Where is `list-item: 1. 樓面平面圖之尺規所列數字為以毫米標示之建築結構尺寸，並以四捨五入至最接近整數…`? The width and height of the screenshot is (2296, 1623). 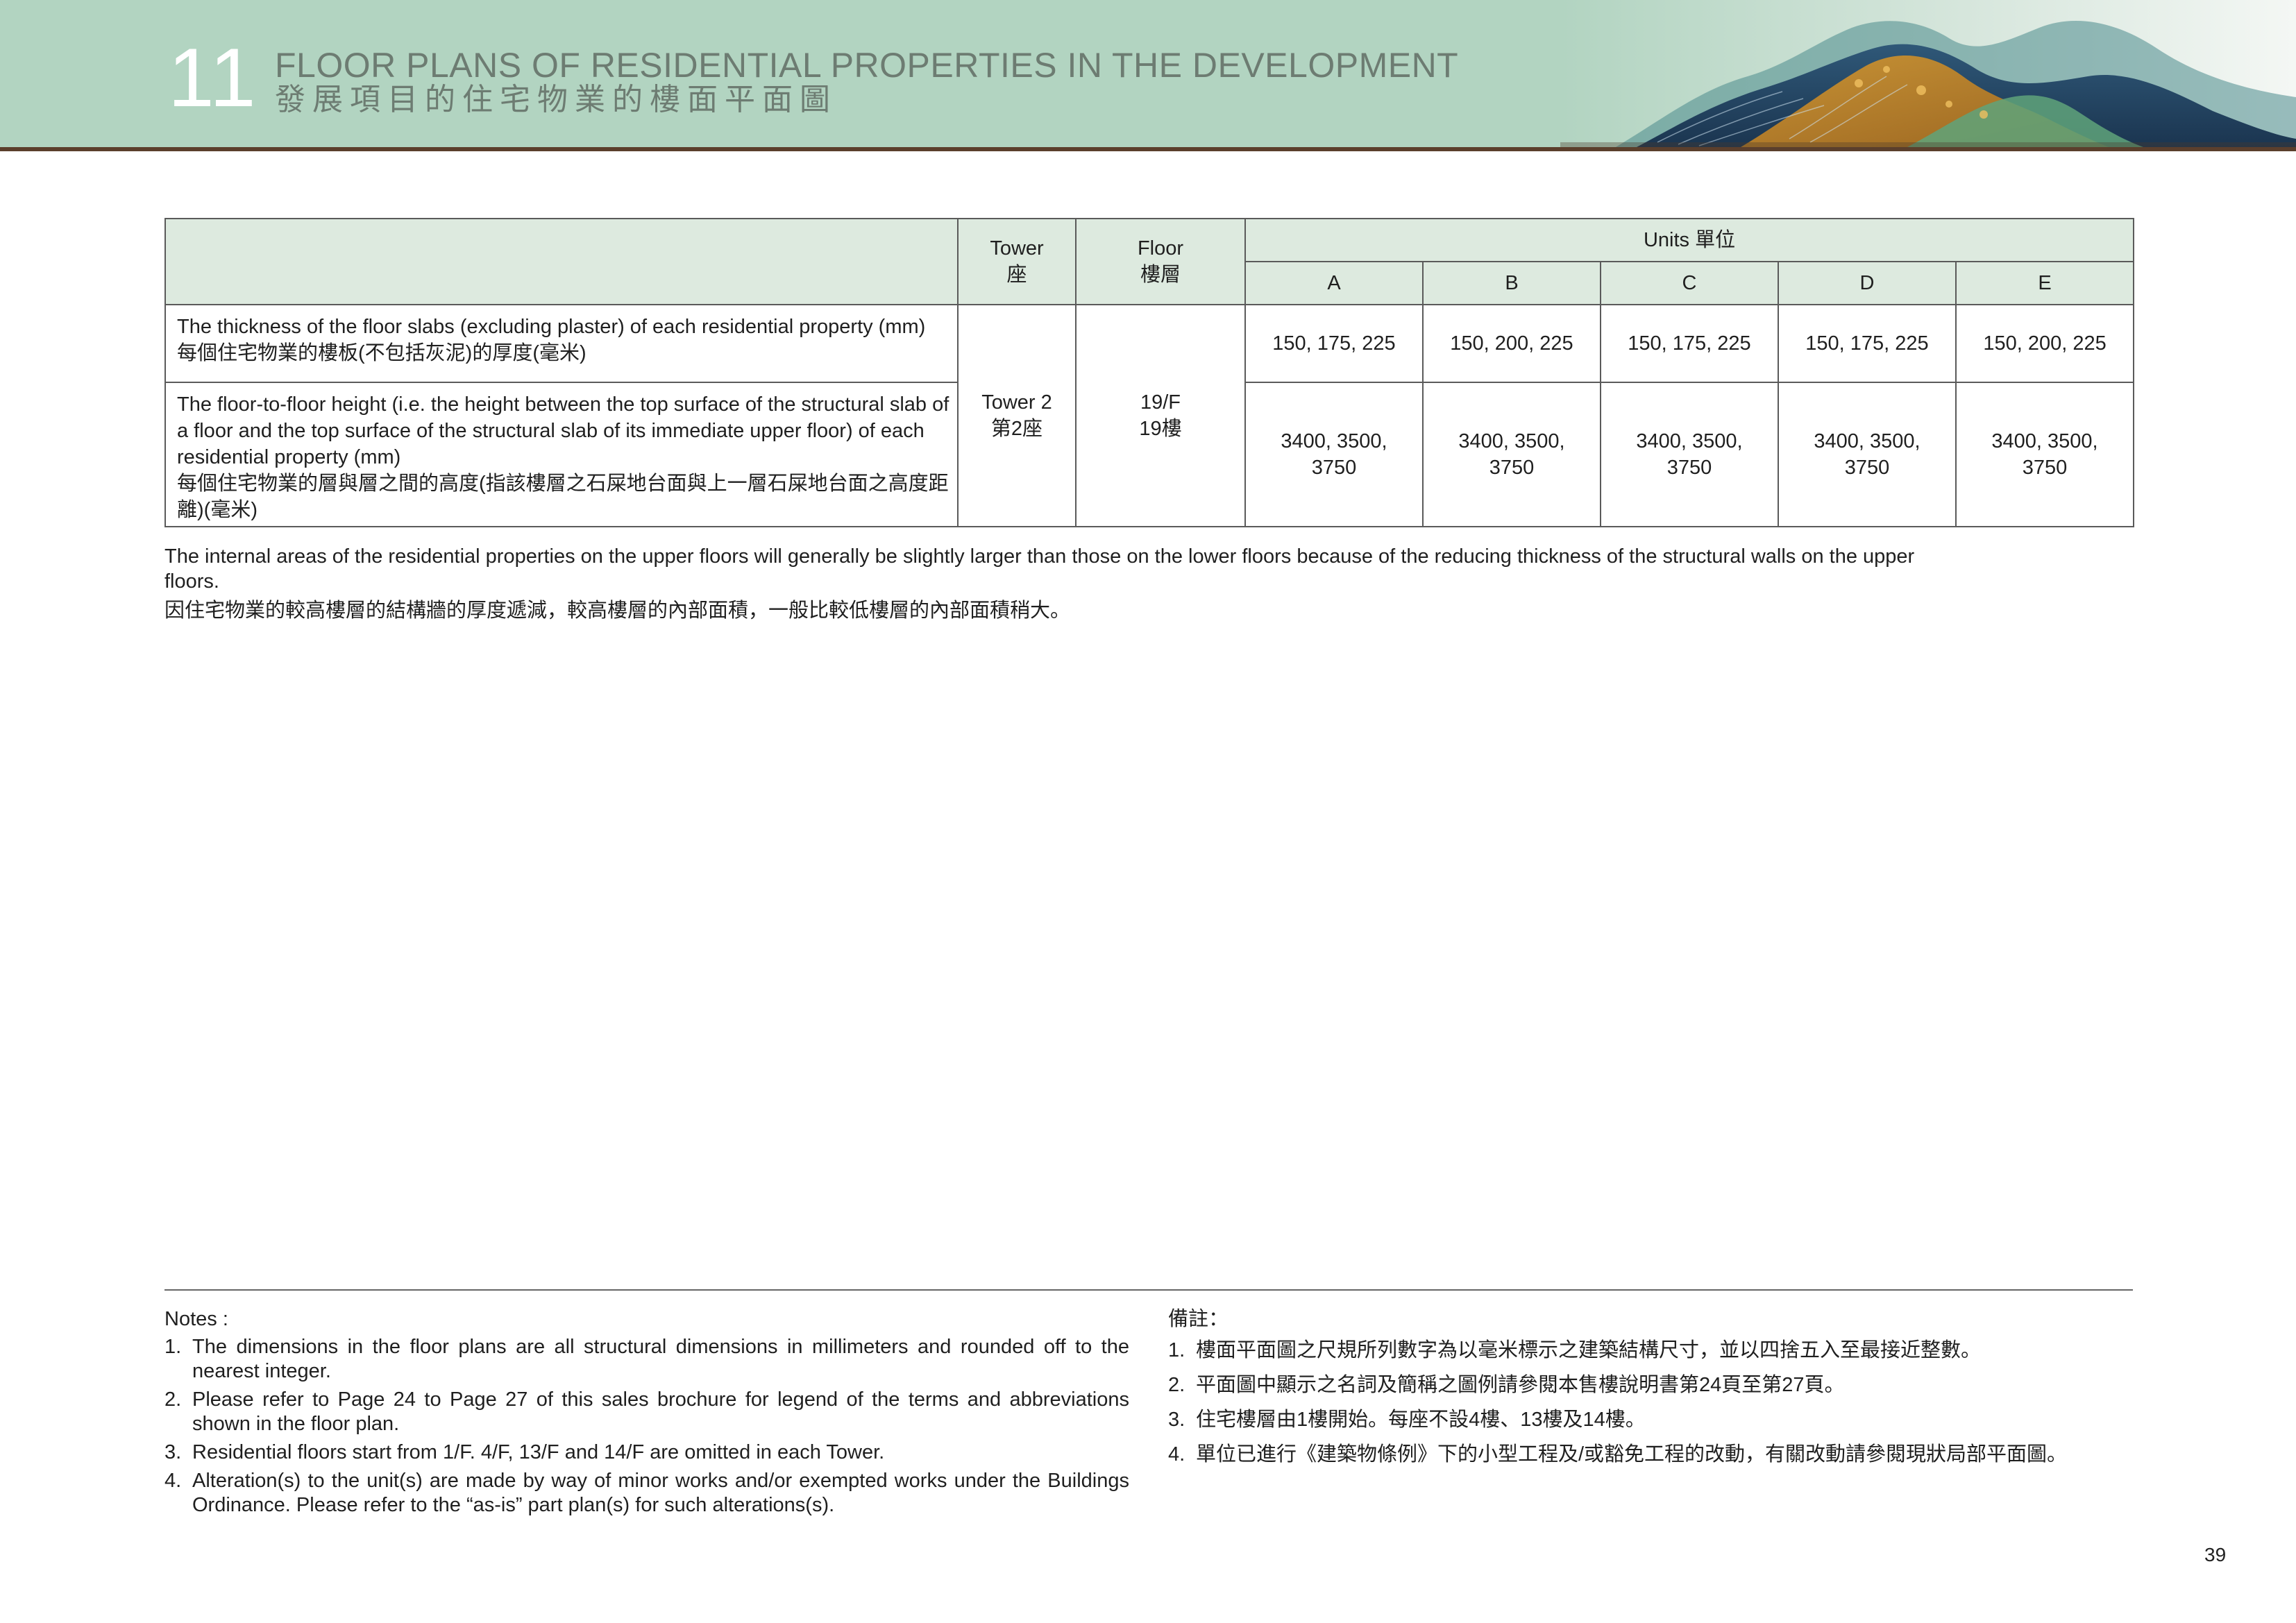 list-item: 1. 樓面平面圖之尺規所列數字為以毫米標示之建築結構尺寸，並以四捨五入至最接近整數… is located at coordinates (1650, 1350).